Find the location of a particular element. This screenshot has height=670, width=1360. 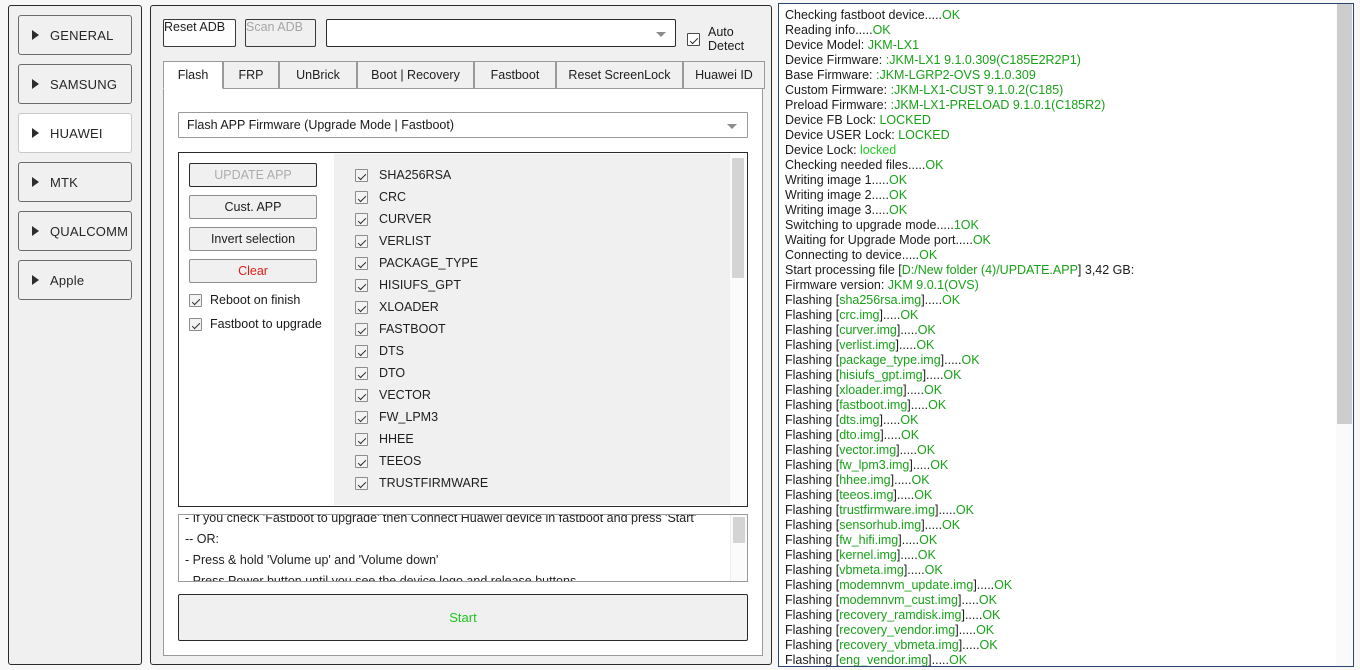

partition-item: SHA256RSA is located at coordinates (531, 175).